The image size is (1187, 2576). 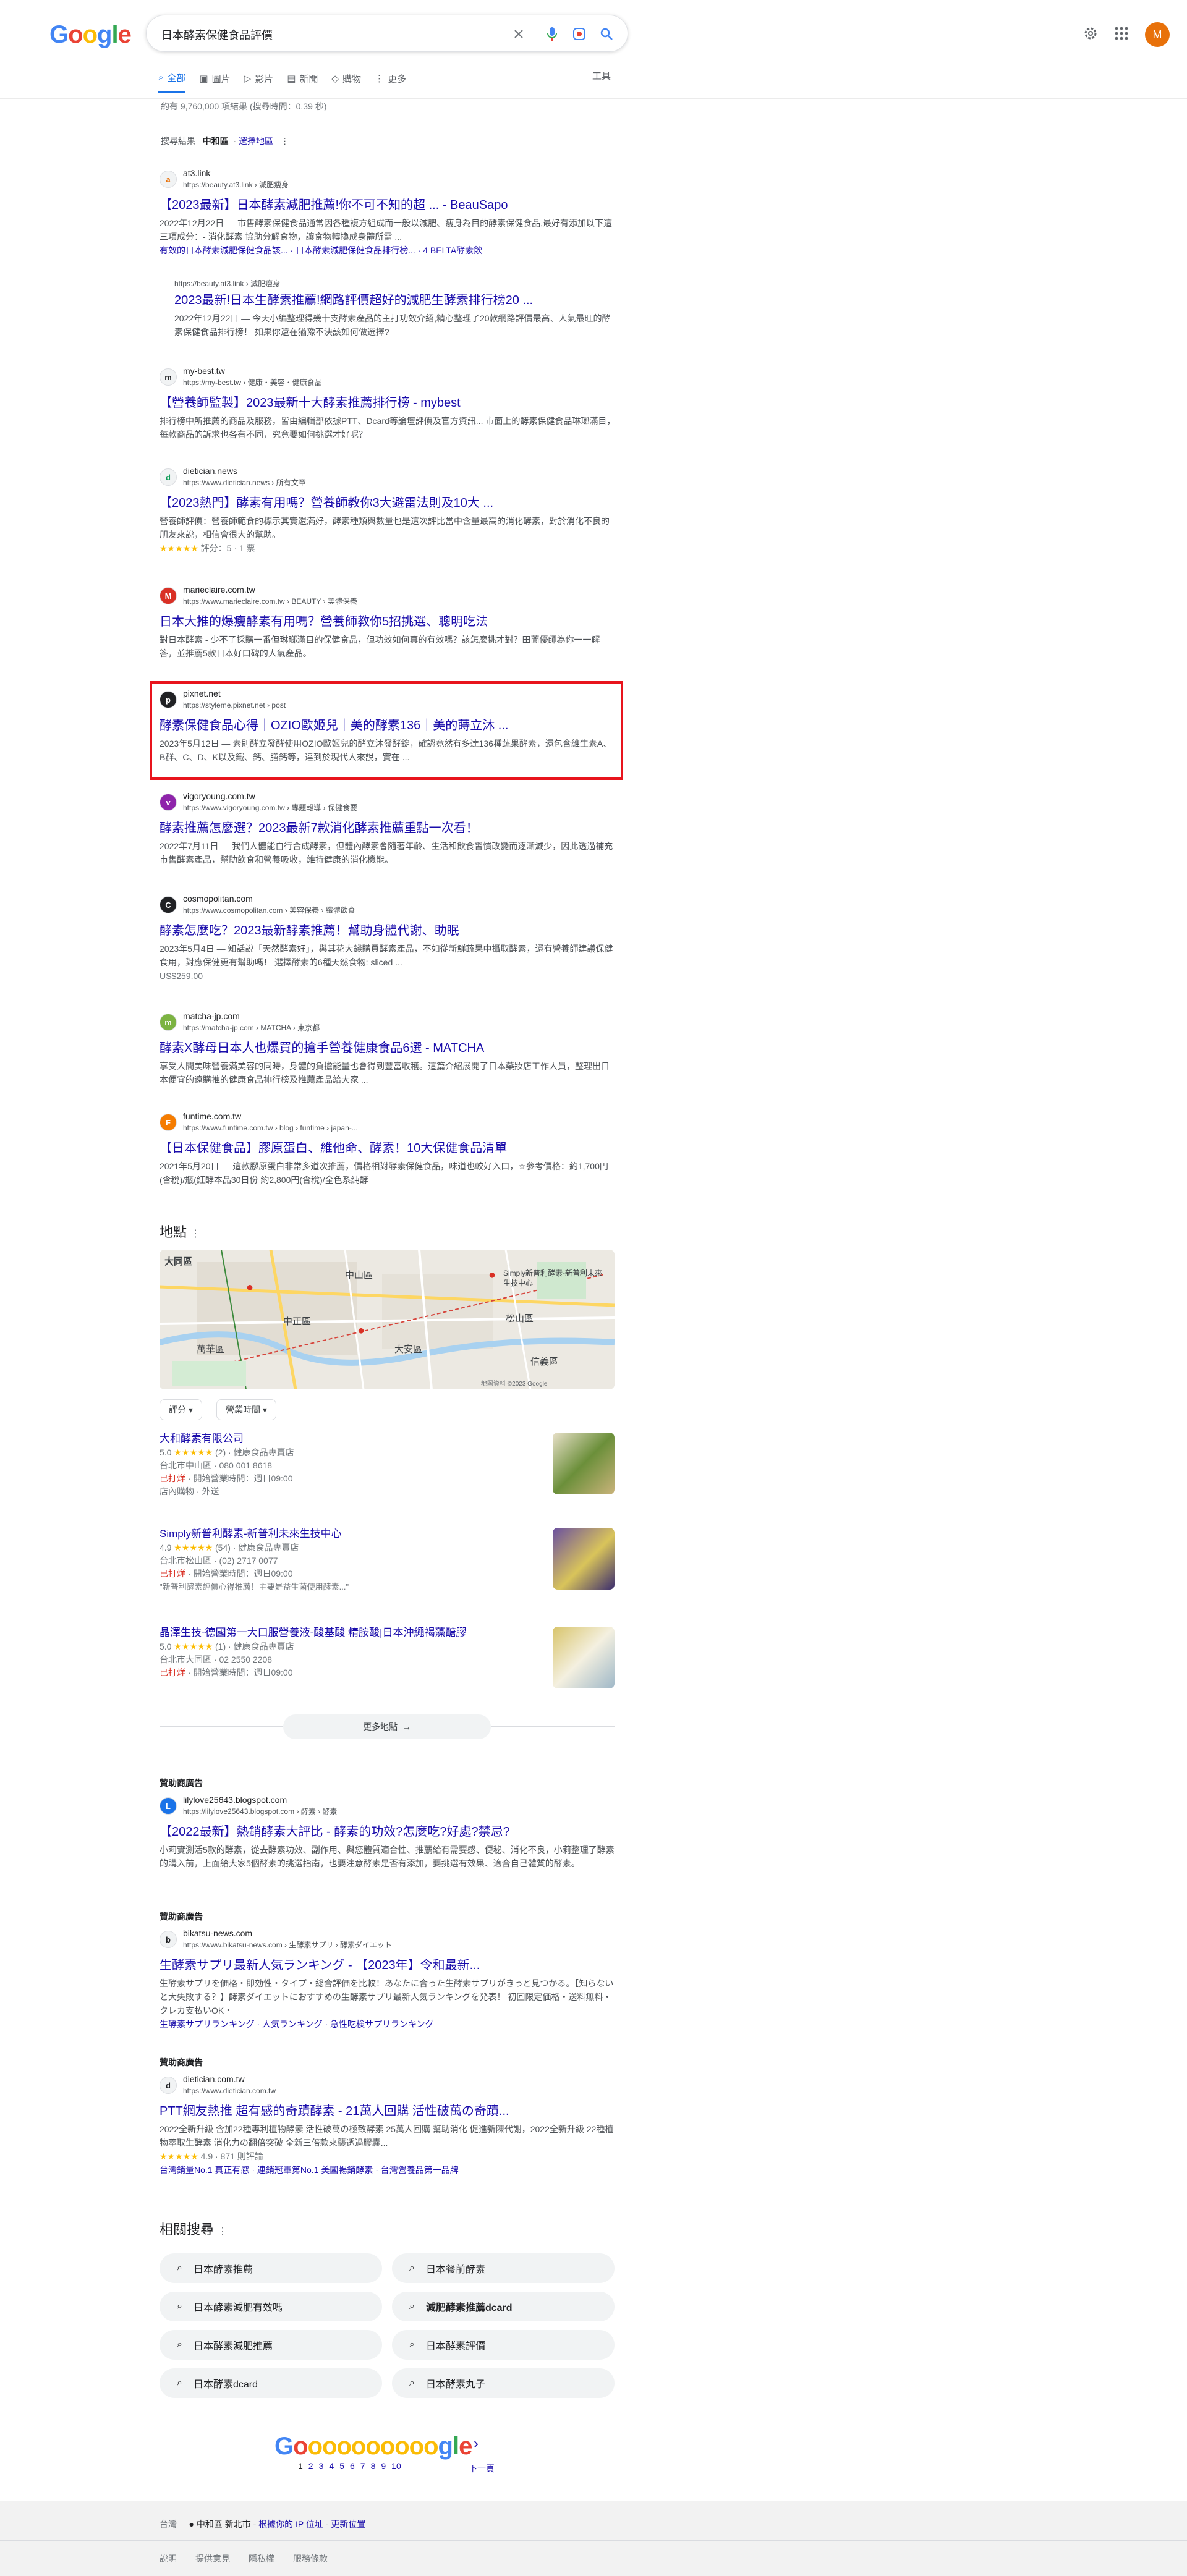 I want to click on footer-link-feedback: 提供意見, so click(x=213, y=2559).